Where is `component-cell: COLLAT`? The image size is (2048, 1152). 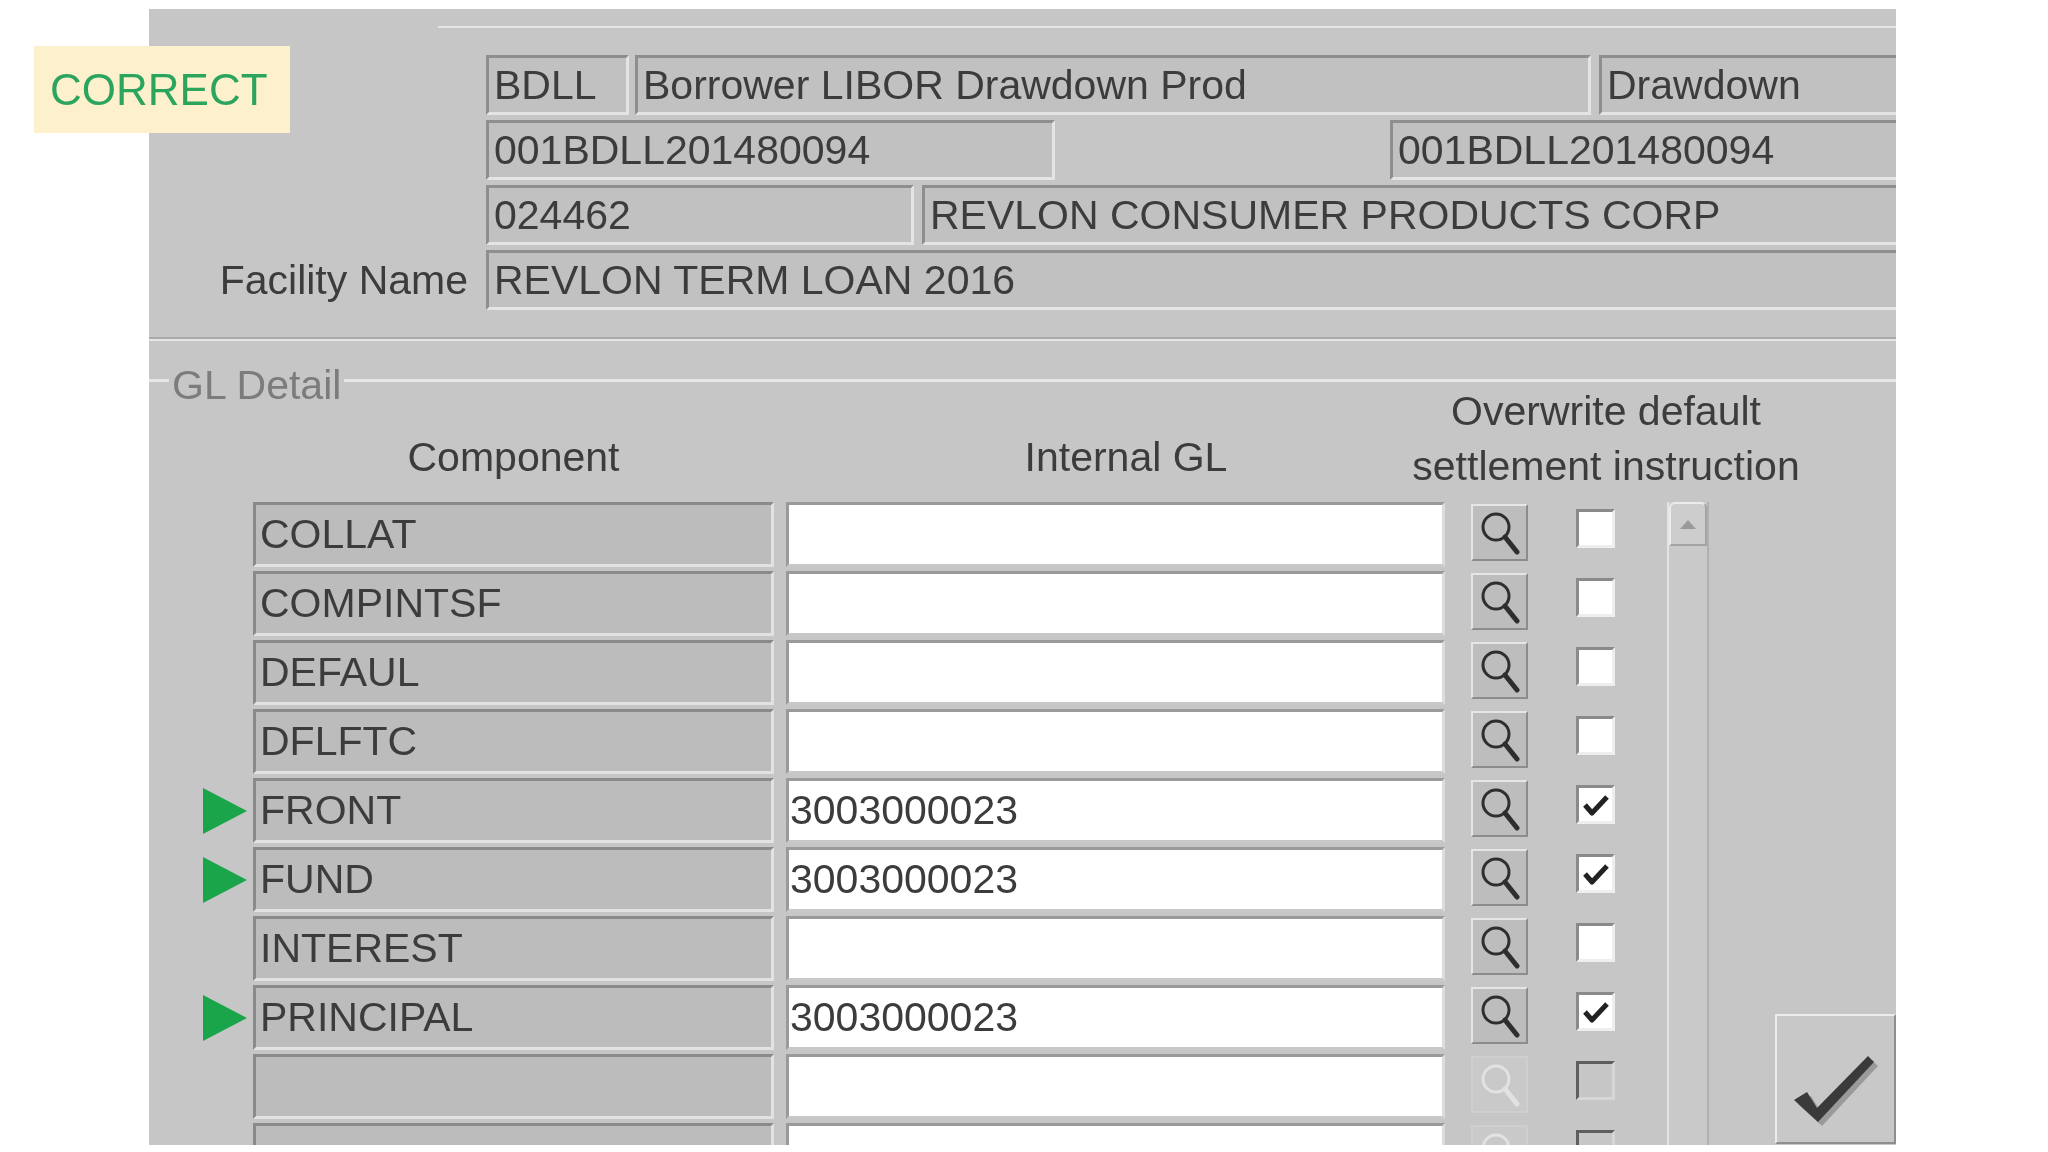
component-cell: COLLAT is located at coordinates (513, 534).